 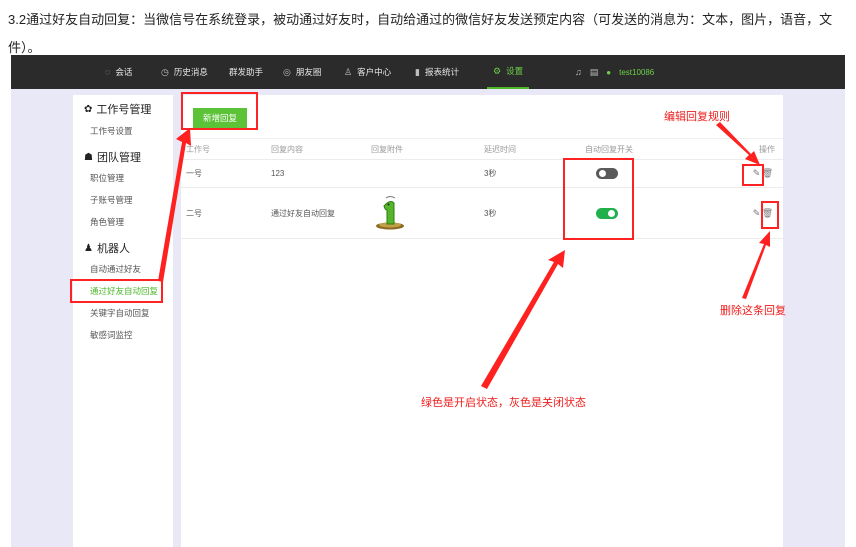 What do you see at coordinates (174, 205) in the screenshot?
I see `annotation-arrow-add` at bounding box center [174, 205].